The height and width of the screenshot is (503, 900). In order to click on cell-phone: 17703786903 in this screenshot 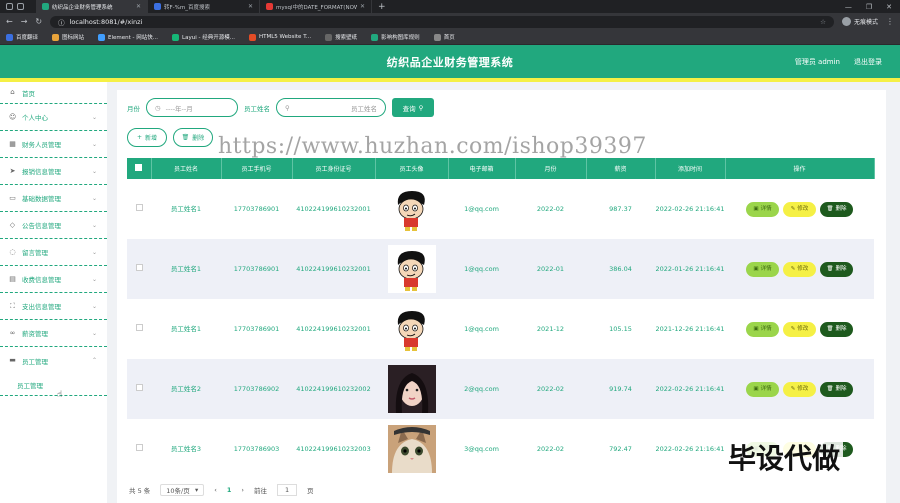, I will do `click(256, 449)`.